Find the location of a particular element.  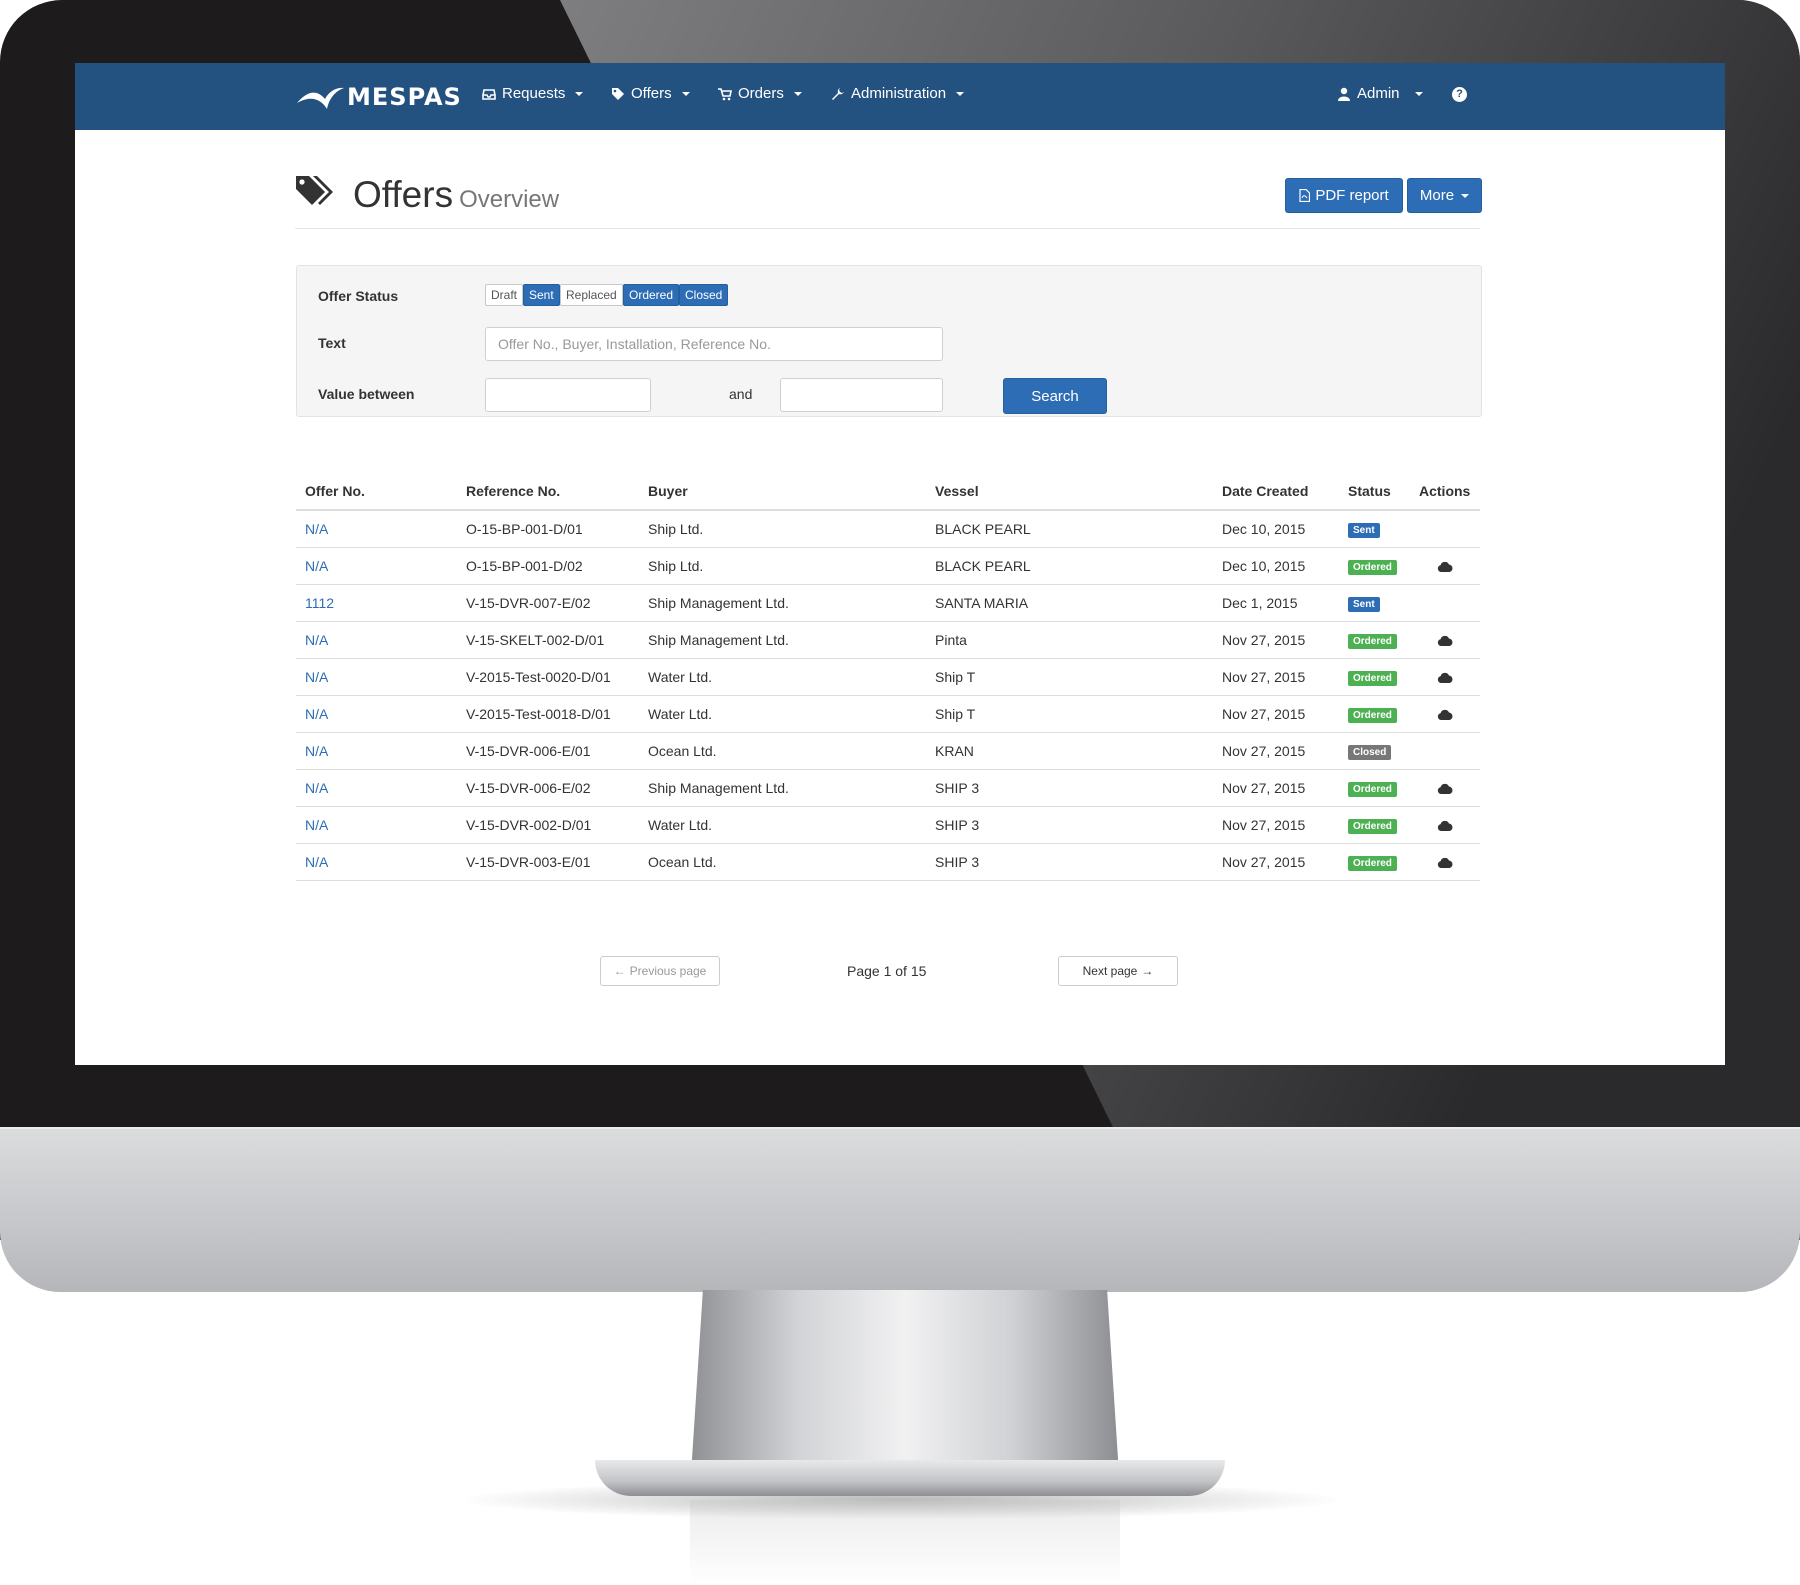

column-header-status: Status is located at coordinates (1374, 492).